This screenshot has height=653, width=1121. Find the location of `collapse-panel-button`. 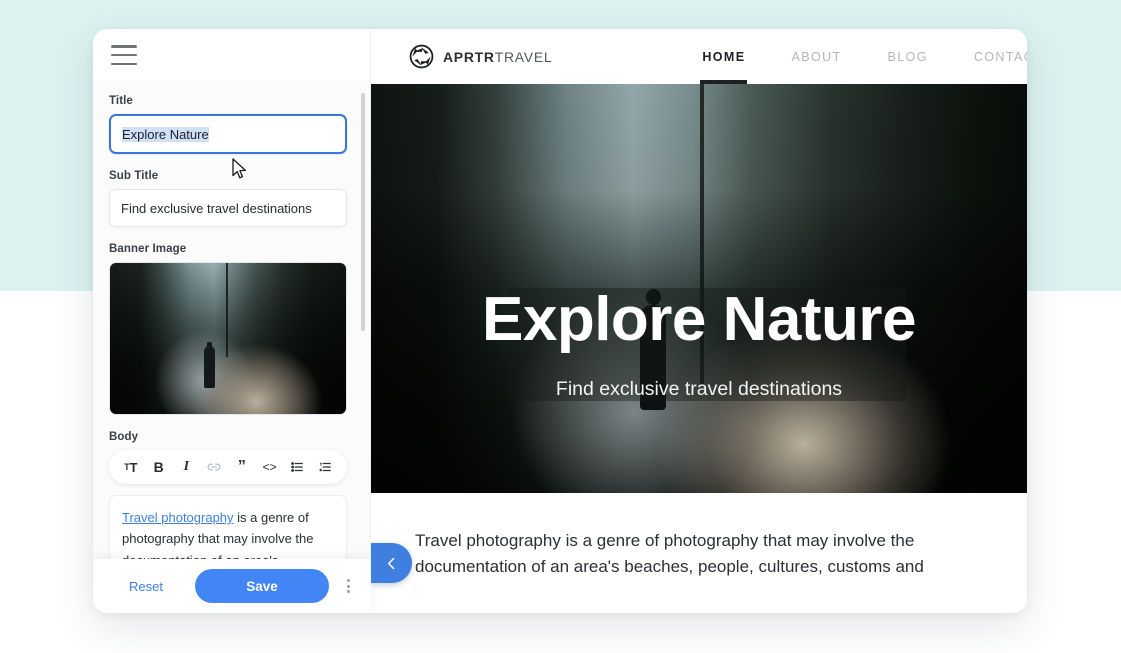

collapse-panel-button is located at coordinates (391, 563).